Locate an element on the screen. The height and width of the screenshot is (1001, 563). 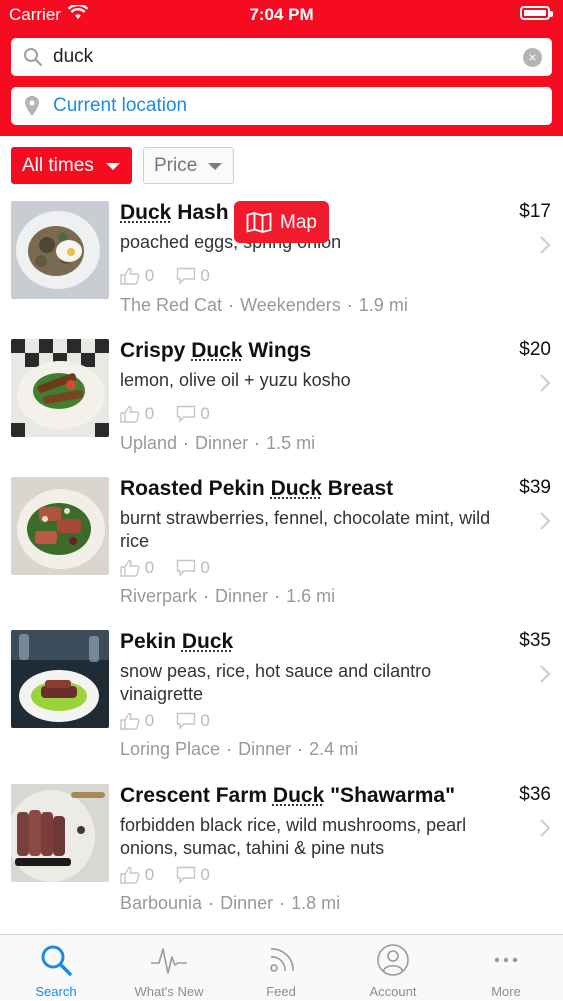
restaurant-line: The Red Cat · Weekenders · 1.9 mi is located at coordinates (264, 305).